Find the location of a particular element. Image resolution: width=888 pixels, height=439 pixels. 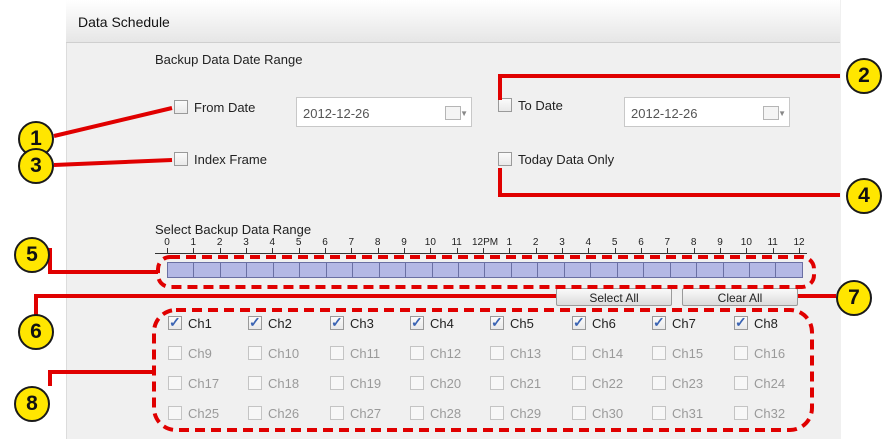

callout-2: 2 is located at coordinates (864, 76).